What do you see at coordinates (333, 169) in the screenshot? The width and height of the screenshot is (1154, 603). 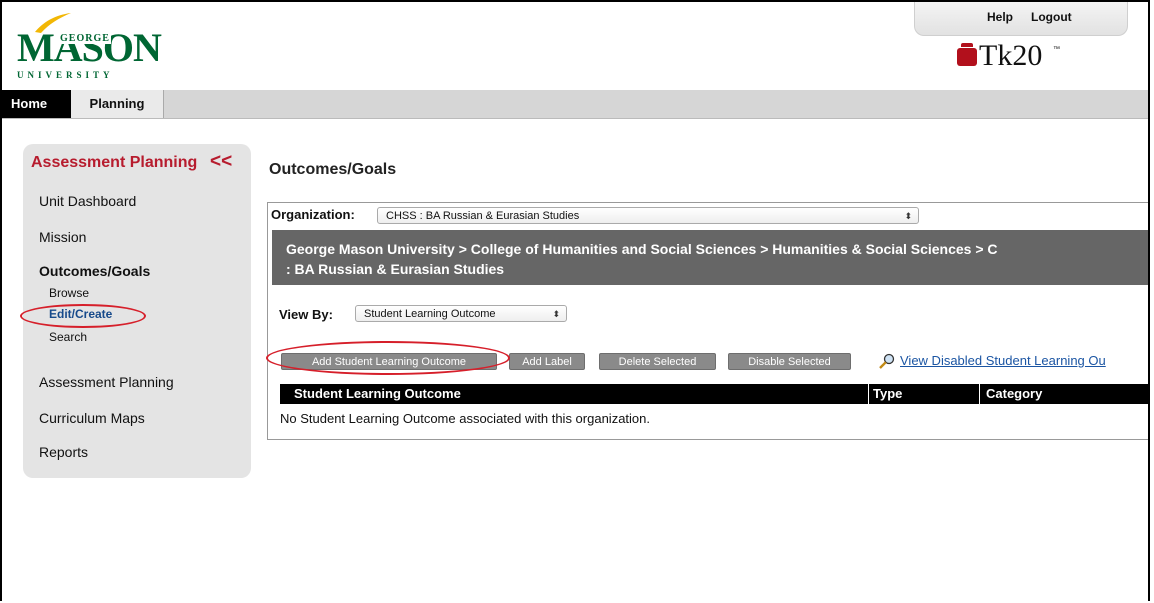 I see `page-title: Outcomes/Goals` at bounding box center [333, 169].